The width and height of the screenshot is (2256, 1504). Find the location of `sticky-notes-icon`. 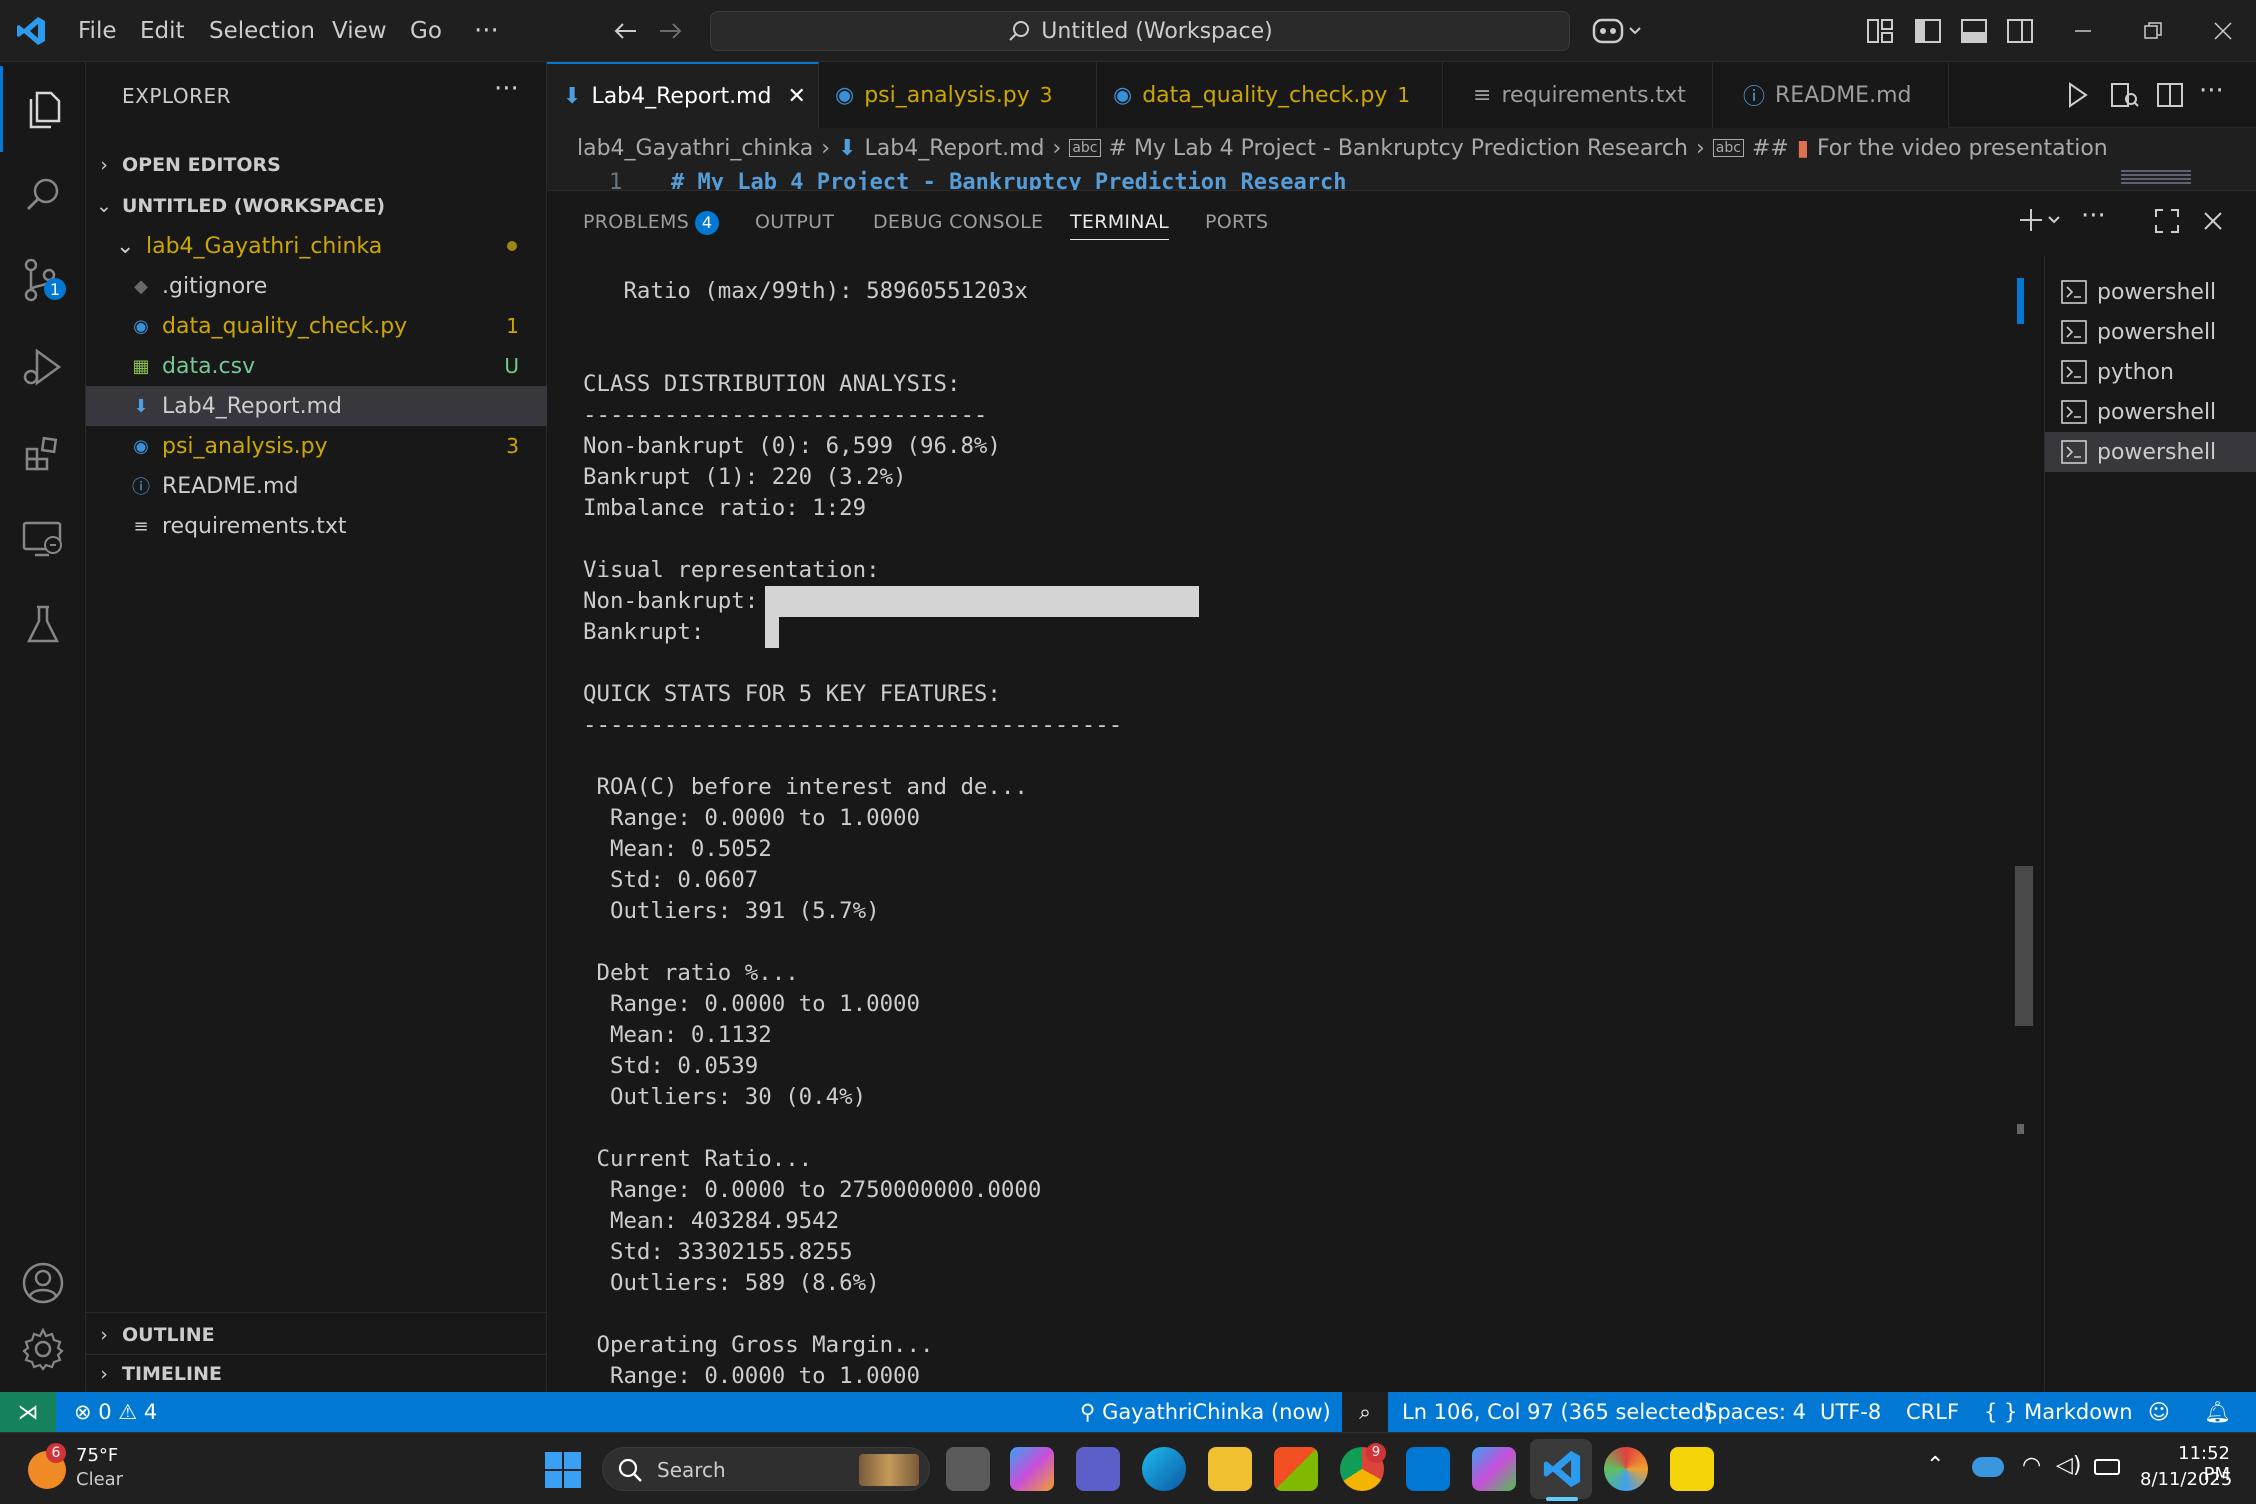

sticky-notes-icon is located at coordinates (1692, 1469).